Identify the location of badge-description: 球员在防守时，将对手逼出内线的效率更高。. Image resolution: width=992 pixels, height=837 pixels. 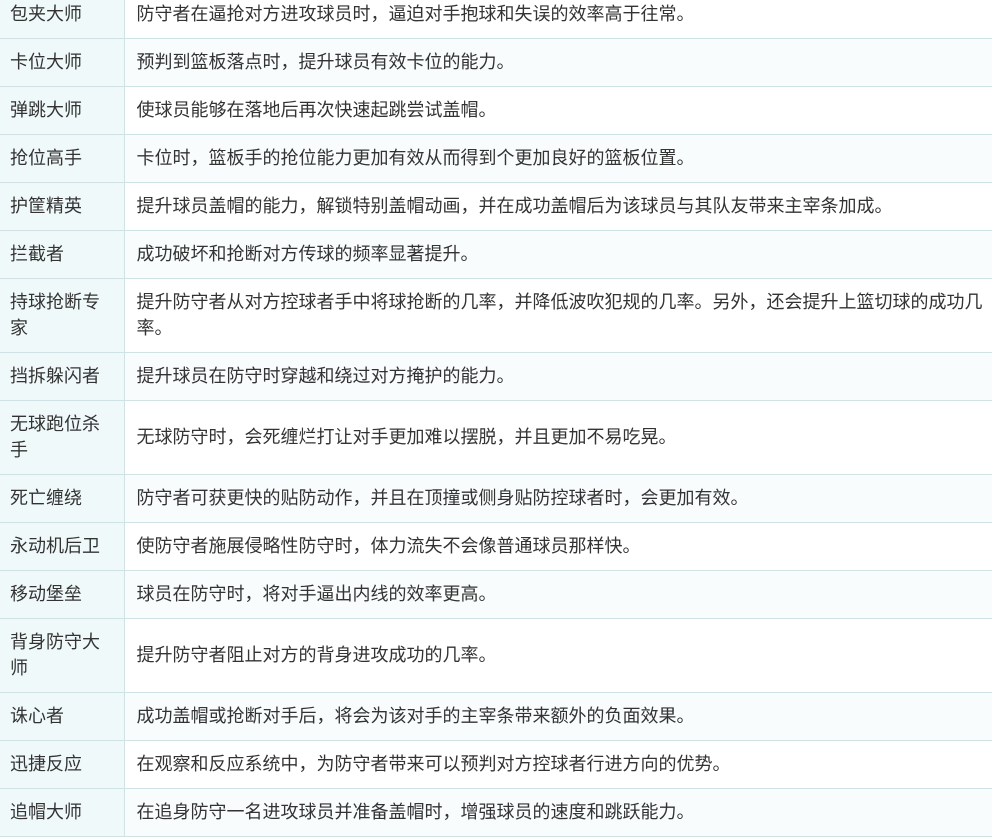
(558, 594).